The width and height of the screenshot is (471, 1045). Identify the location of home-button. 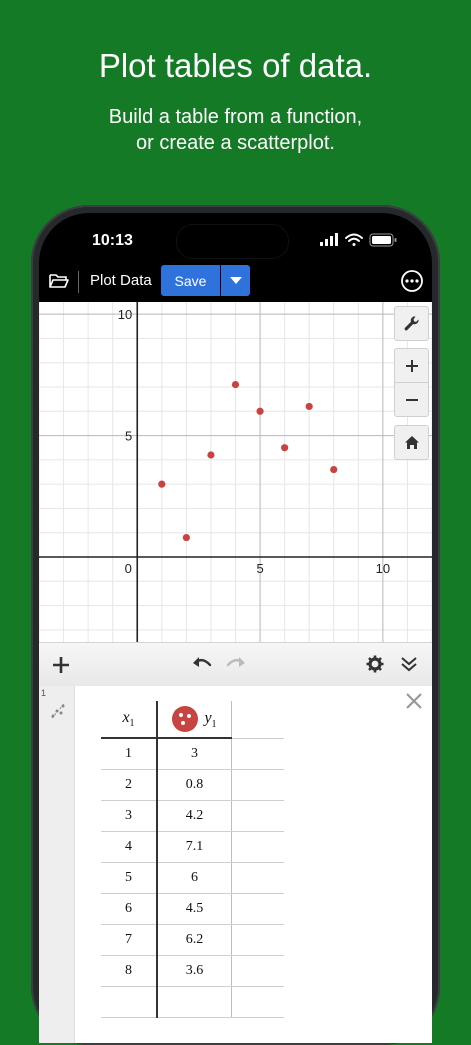
(411, 442).